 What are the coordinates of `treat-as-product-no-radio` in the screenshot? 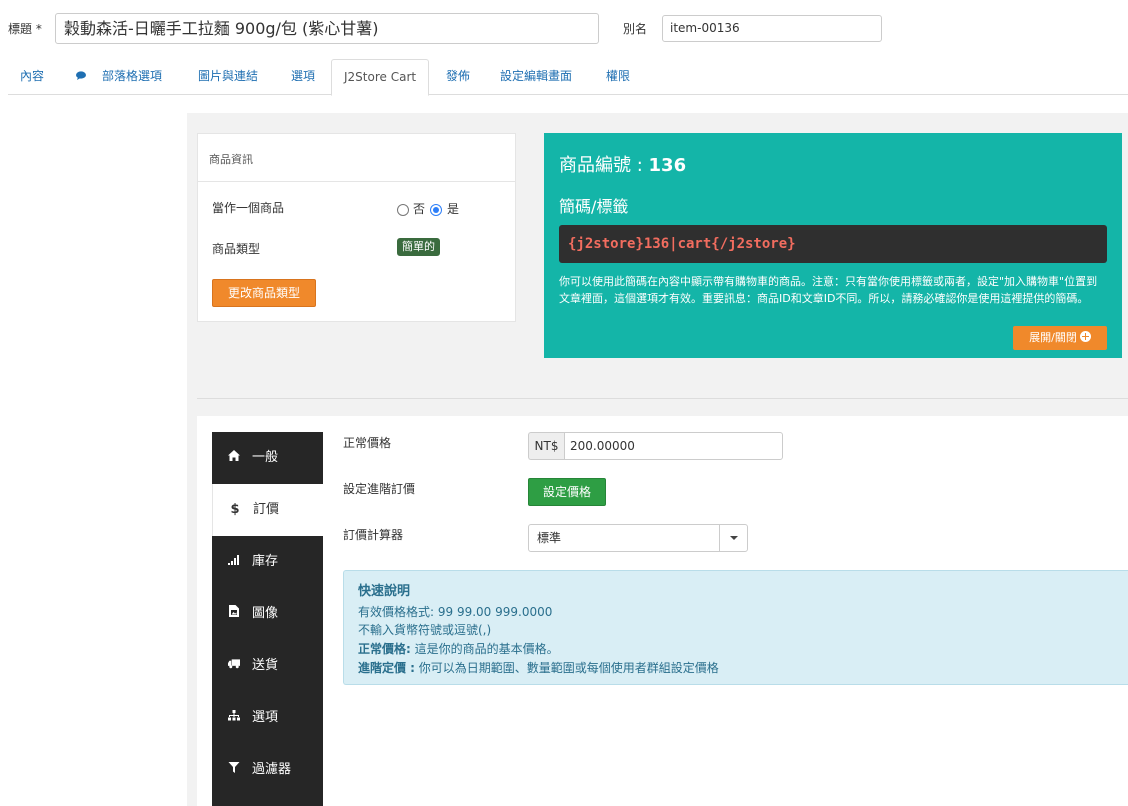 It's located at (403, 210).